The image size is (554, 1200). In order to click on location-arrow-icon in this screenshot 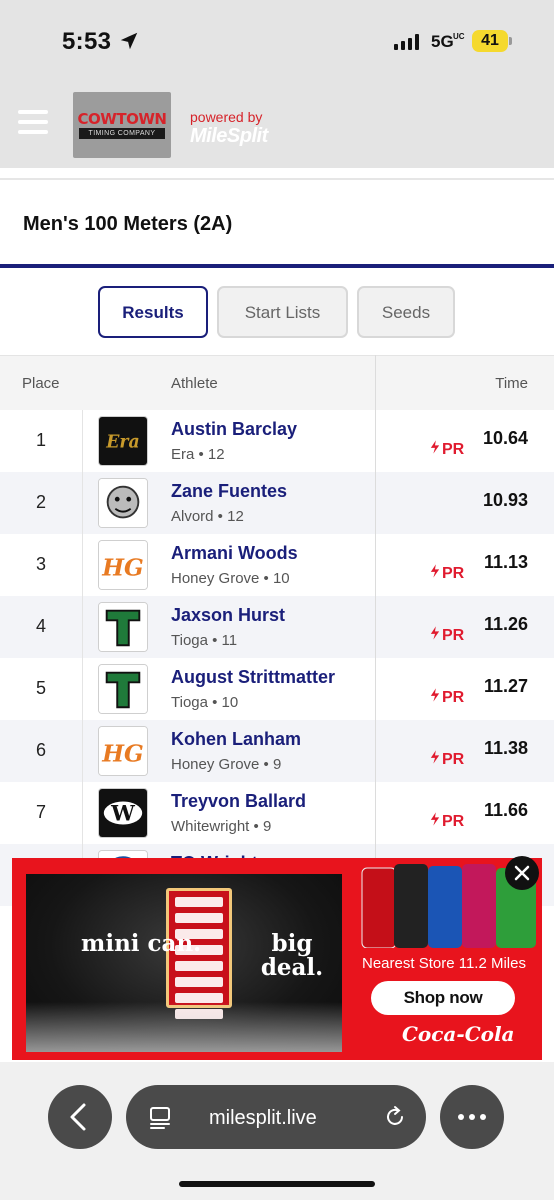, I will do `click(129, 41)`.